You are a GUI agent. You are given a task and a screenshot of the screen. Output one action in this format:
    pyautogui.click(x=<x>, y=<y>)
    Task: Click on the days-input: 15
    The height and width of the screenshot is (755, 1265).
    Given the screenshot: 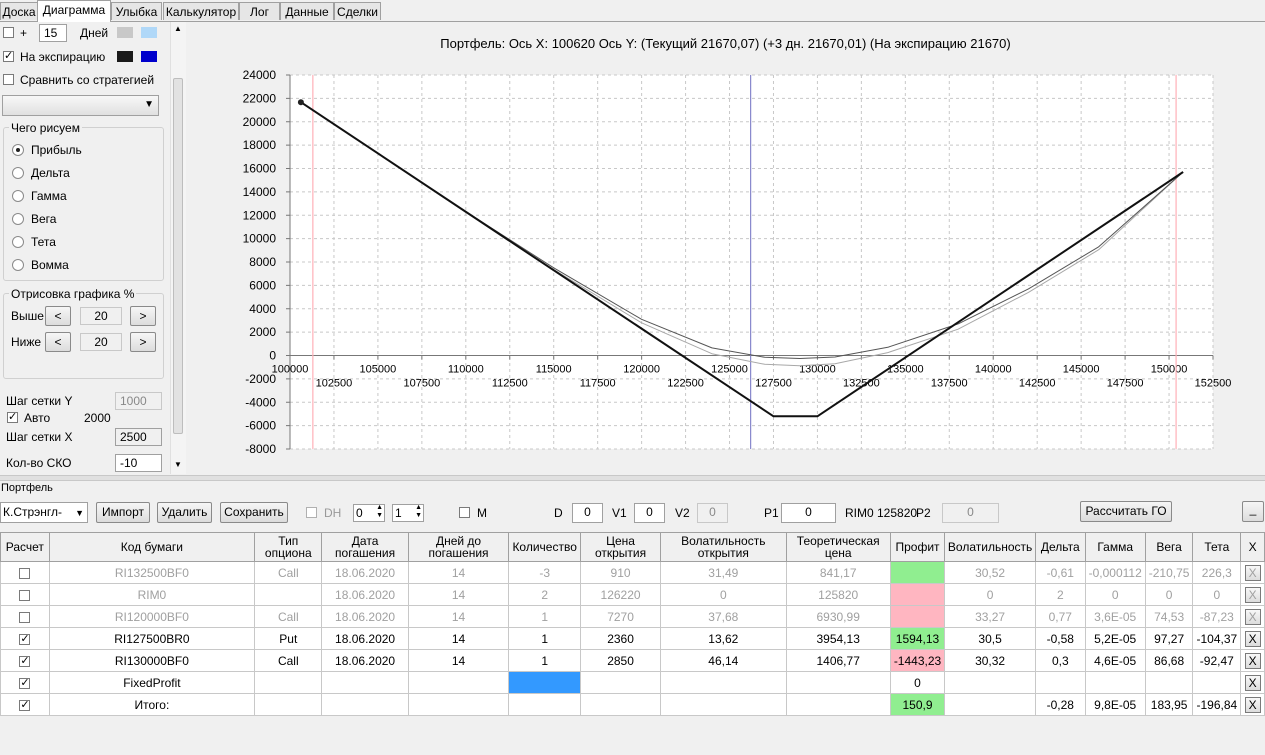 What is the action you would take?
    pyautogui.click(x=53, y=33)
    